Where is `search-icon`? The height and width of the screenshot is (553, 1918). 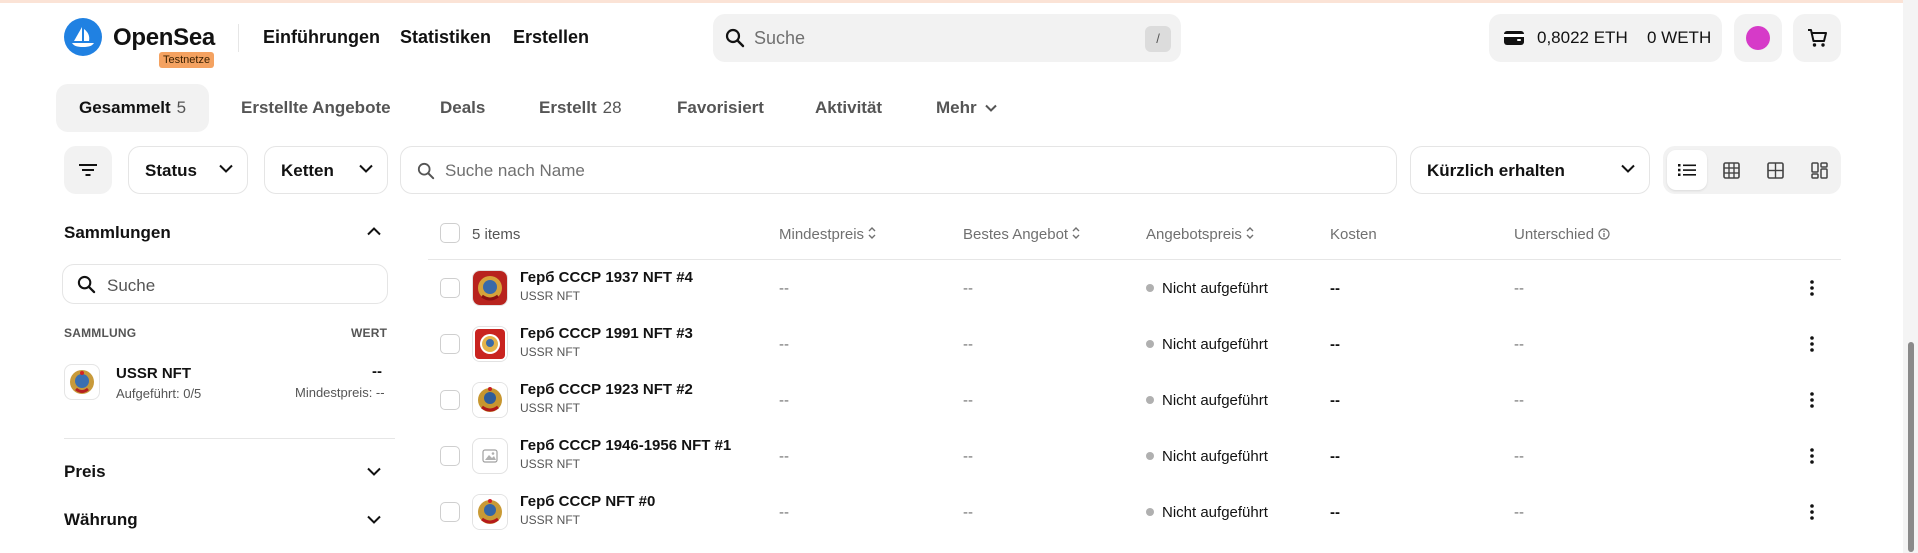 search-icon is located at coordinates (735, 38).